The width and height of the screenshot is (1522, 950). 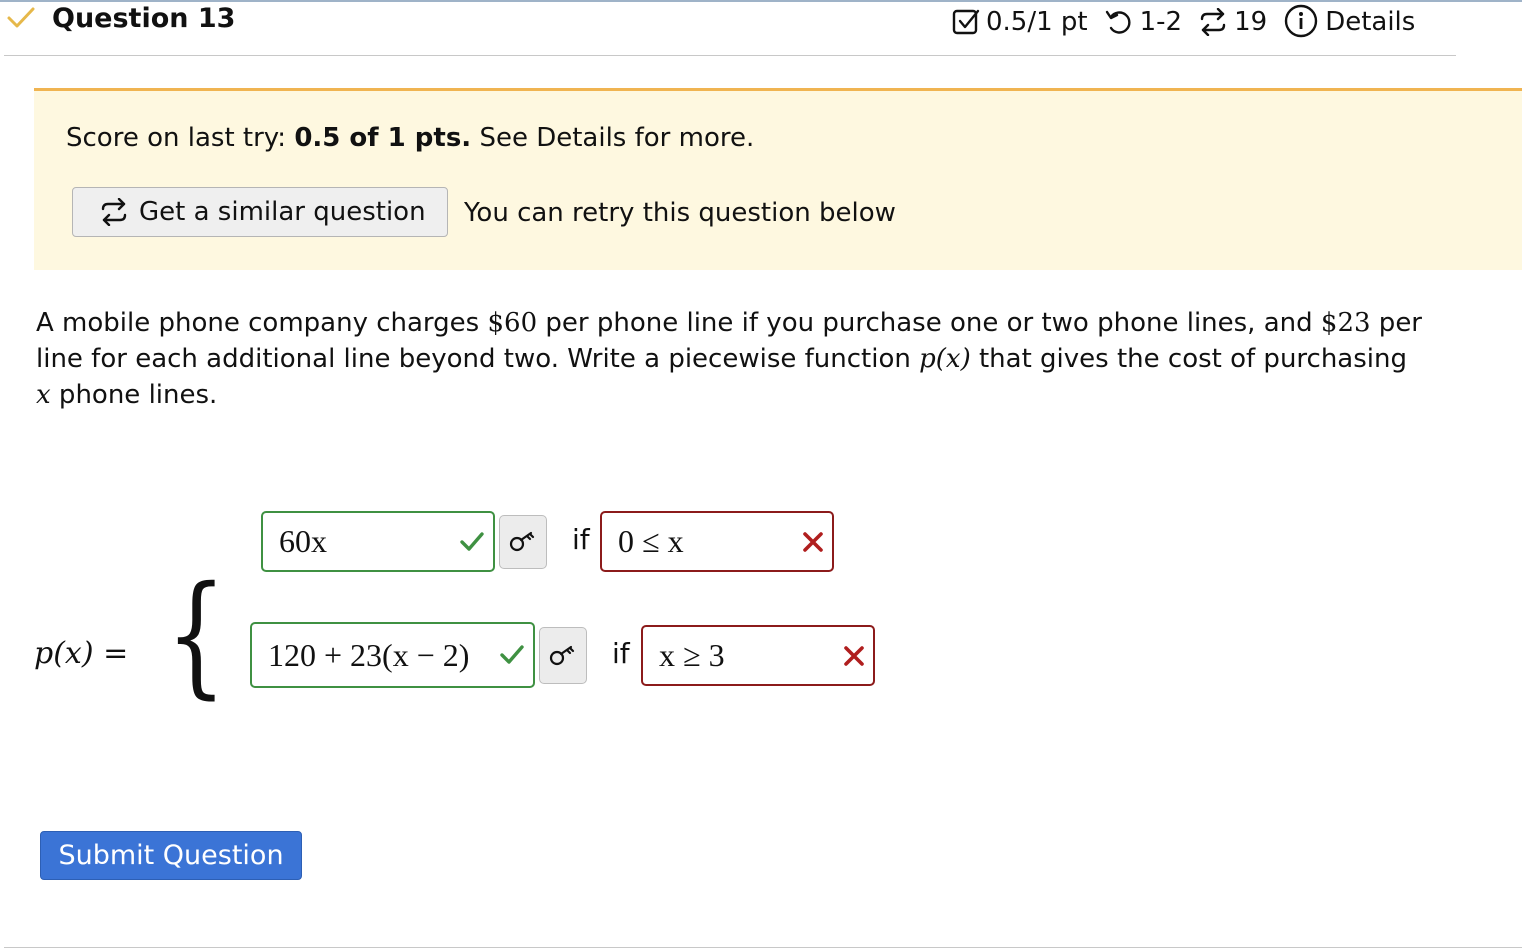 I want to click on problem-text: A mobile phone company charges, so click(x=262, y=323).